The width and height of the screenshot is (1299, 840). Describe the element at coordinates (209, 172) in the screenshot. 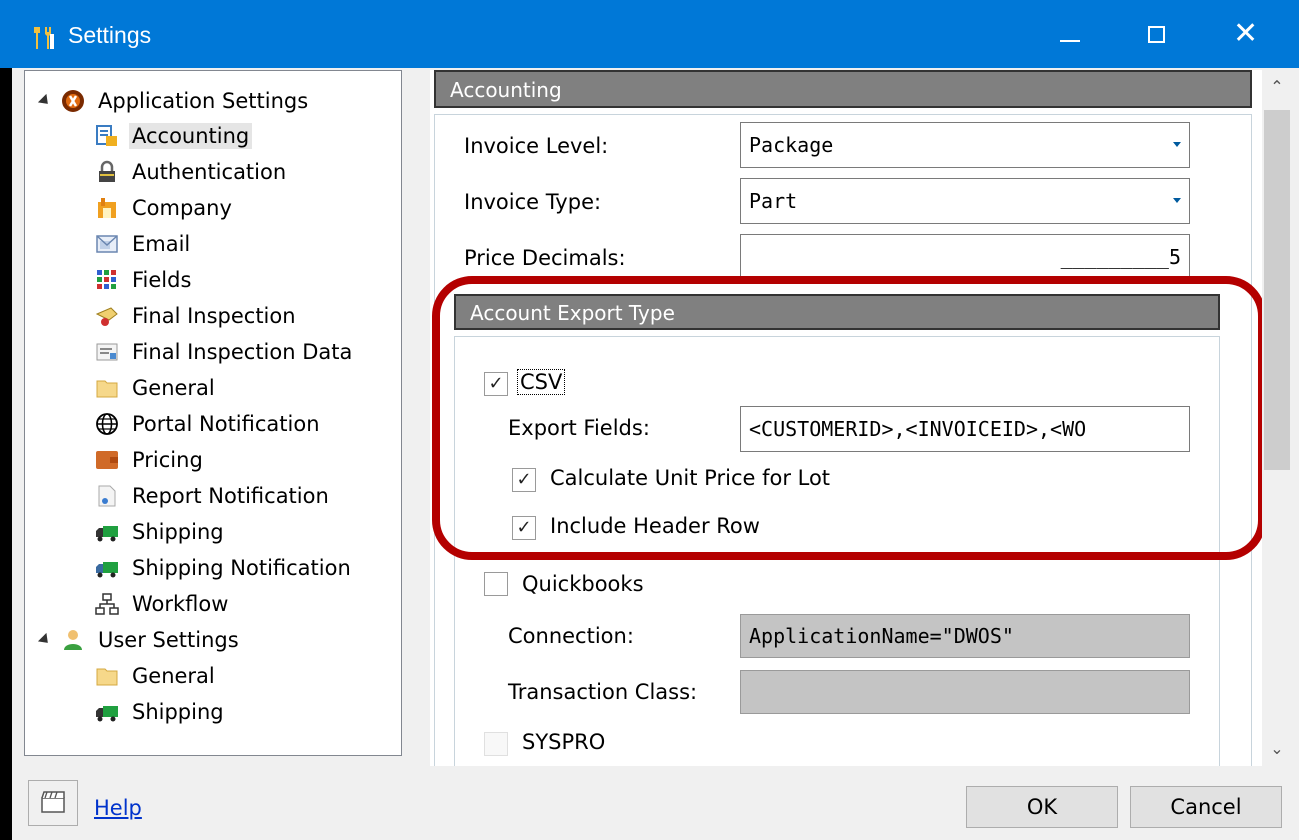

I see `tree-item-label: Authentication` at that location.